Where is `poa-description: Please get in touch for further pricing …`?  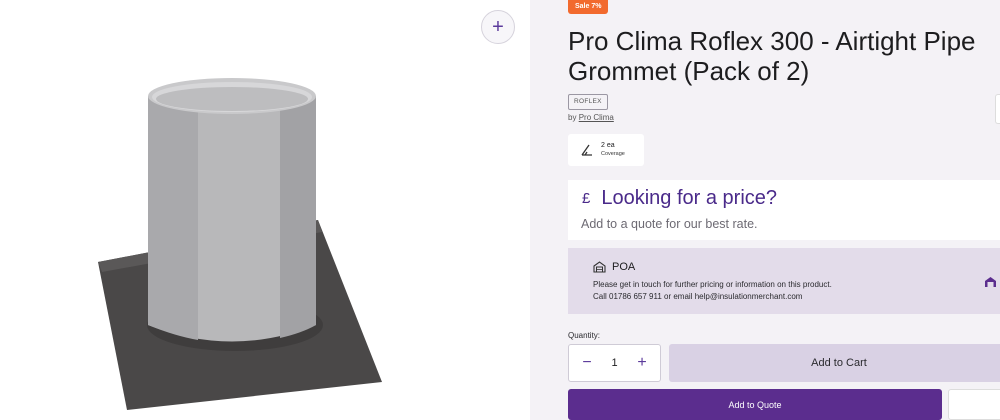
poa-description: Please get in touch for further pricing … is located at coordinates (712, 291).